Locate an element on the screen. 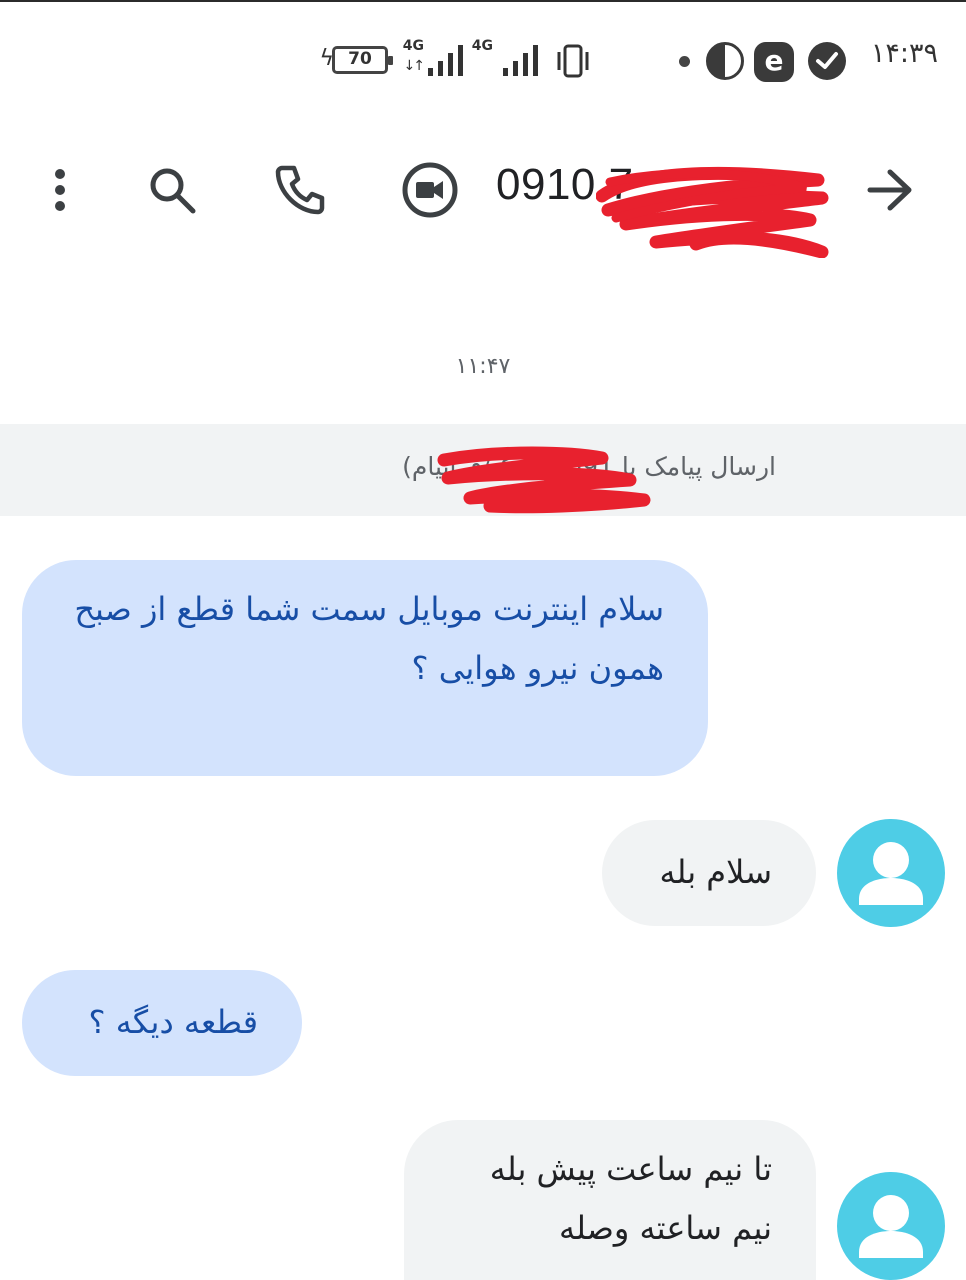 This screenshot has width=966, height=1280. top-border is located at coordinates (483, 1).